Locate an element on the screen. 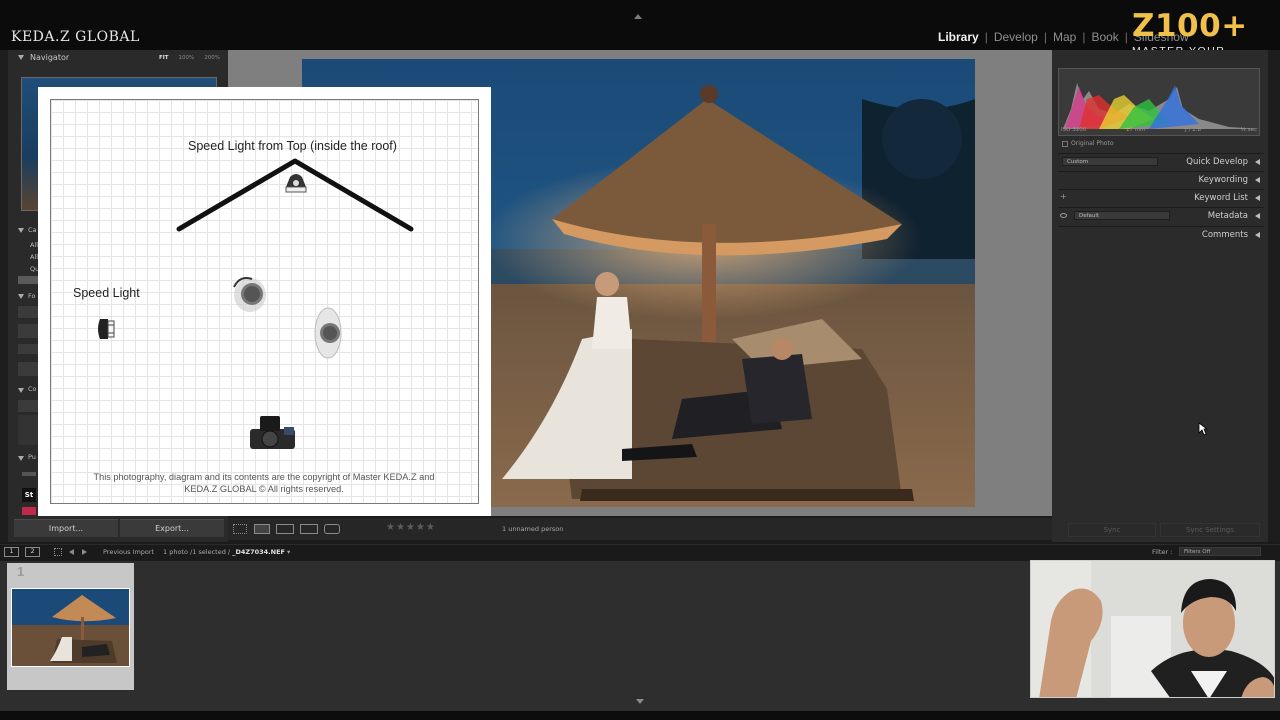 The width and height of the screenshot is (1280, 720). module-book: Book is located at coordinates (1104, 37).